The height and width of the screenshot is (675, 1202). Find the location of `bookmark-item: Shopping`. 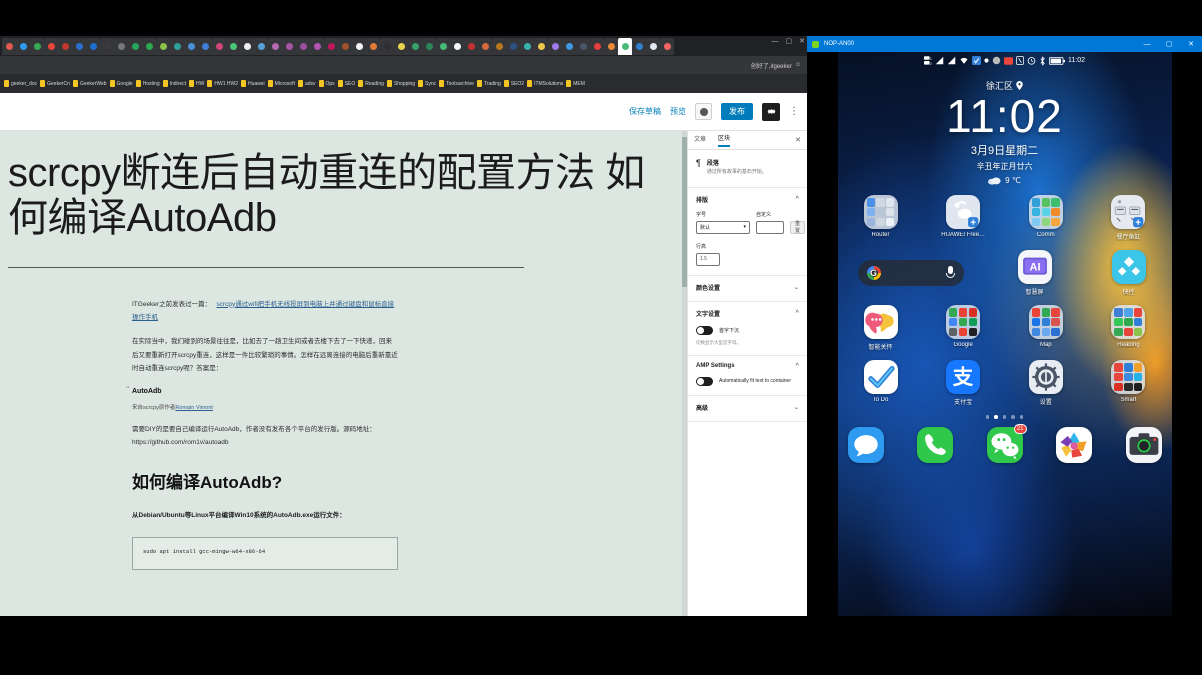

bookmark-item: Shopping is located at coordinates (400, 83).